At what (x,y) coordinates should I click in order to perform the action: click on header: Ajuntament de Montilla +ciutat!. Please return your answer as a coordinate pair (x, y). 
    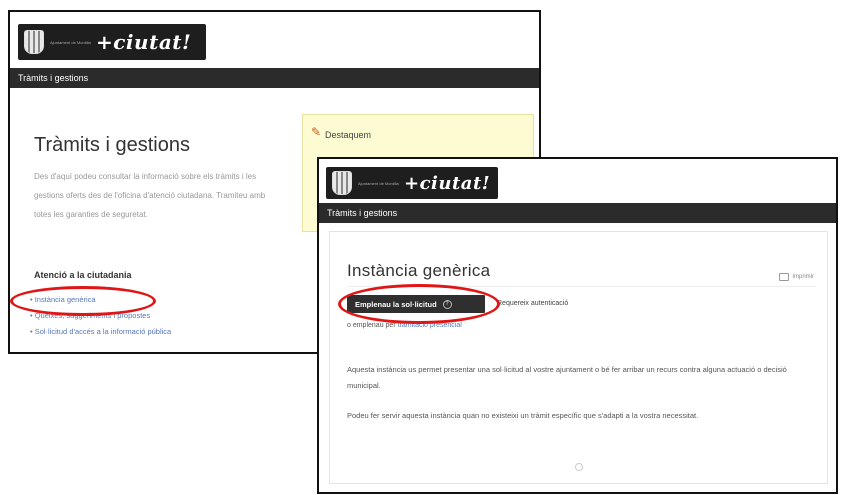
    Looking at the image, I should click on (274, 40).